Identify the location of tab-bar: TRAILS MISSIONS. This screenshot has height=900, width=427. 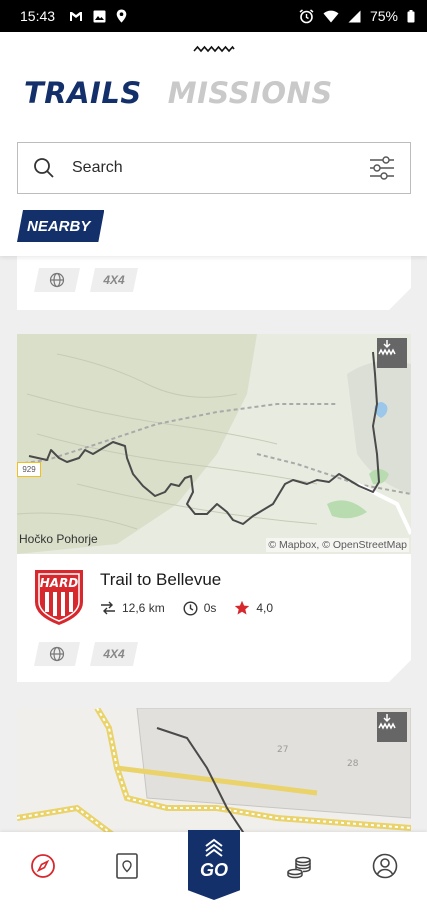
(178, 93).